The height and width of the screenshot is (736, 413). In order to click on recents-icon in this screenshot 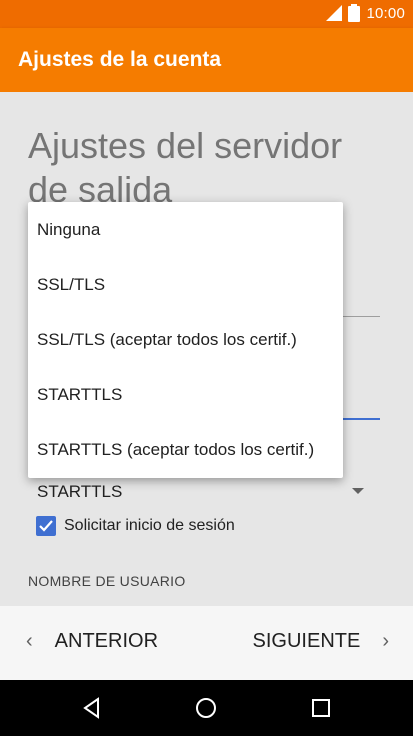, I will do `click(321, 708)`.